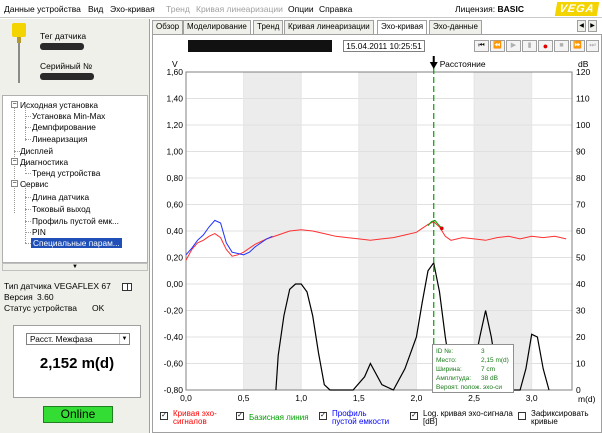  I want to click on x-tick: 1,0, so click(301, 398).